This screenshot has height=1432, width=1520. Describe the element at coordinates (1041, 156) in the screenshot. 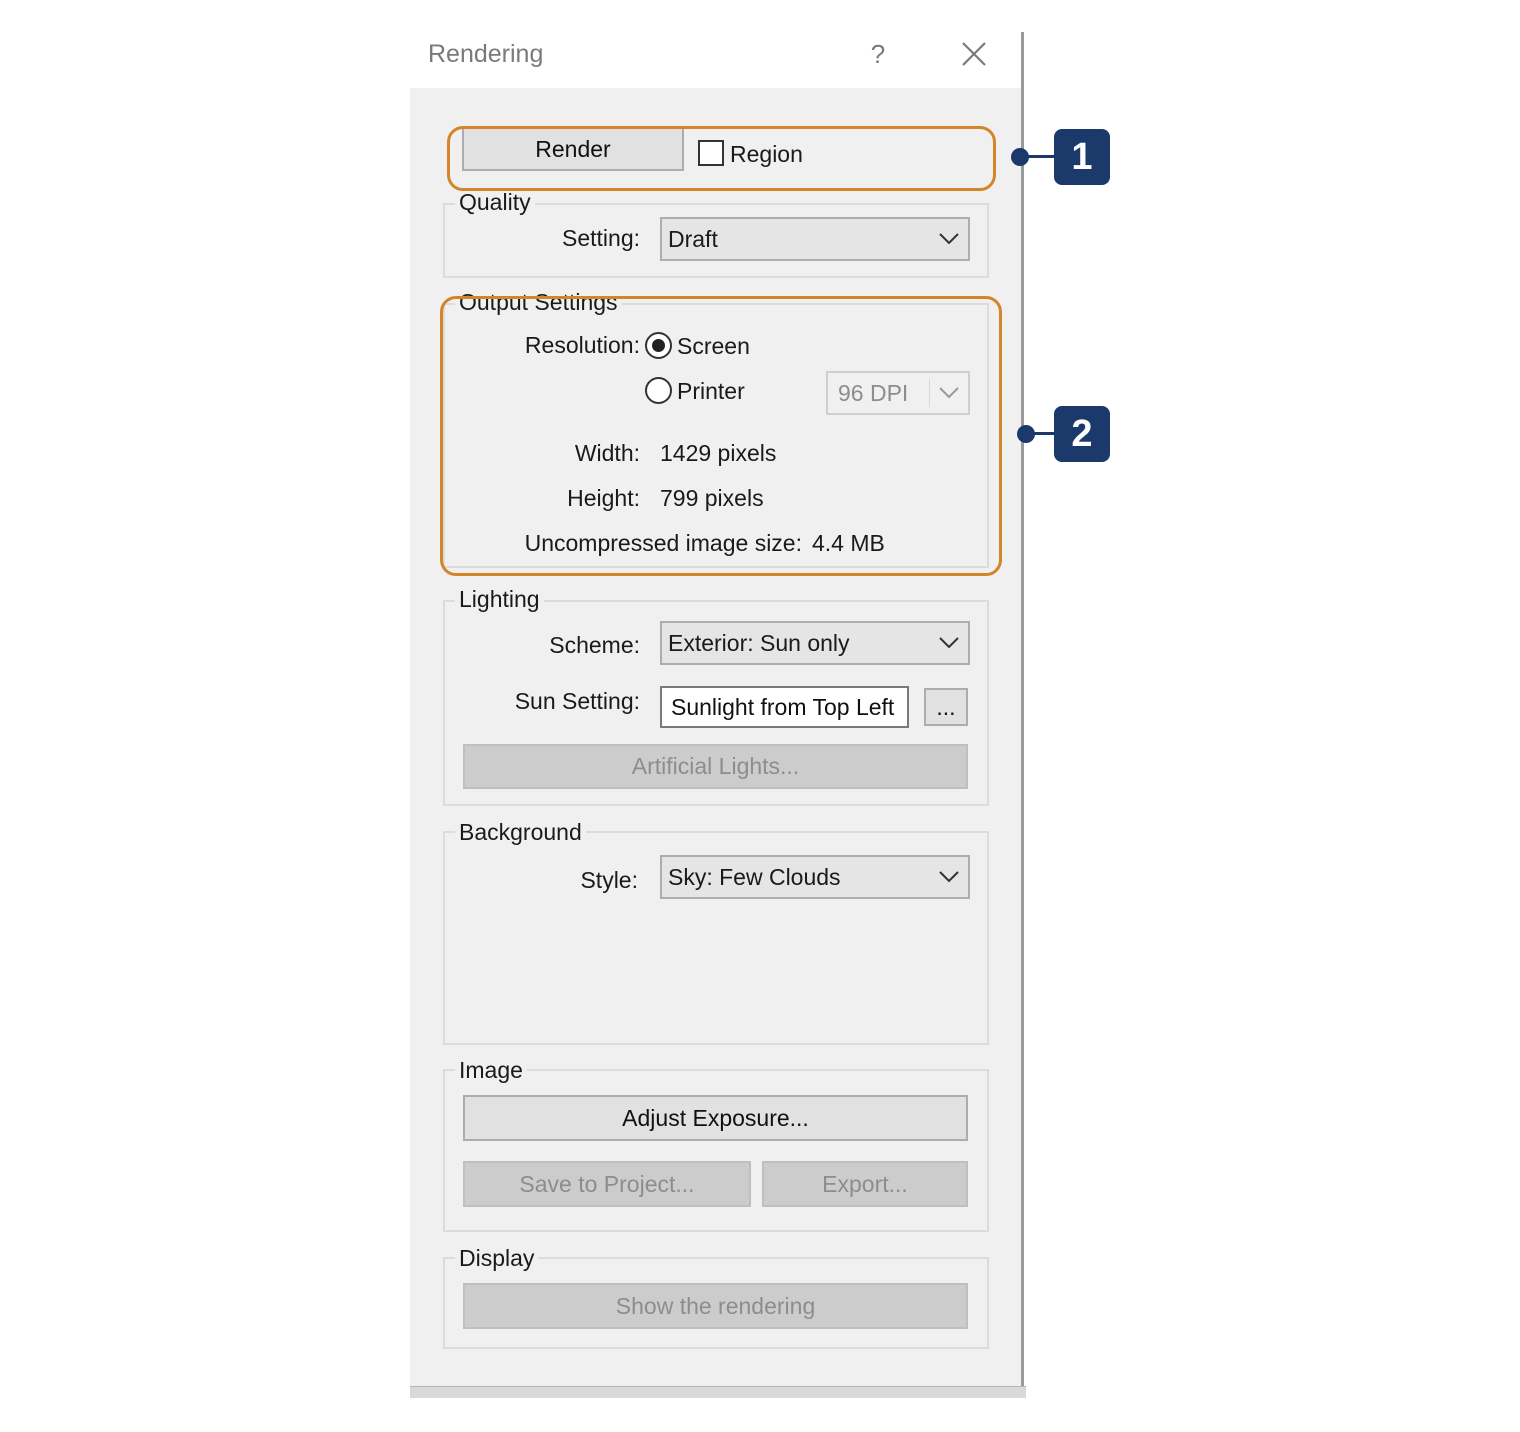

I see `callout-1-line` at that location.